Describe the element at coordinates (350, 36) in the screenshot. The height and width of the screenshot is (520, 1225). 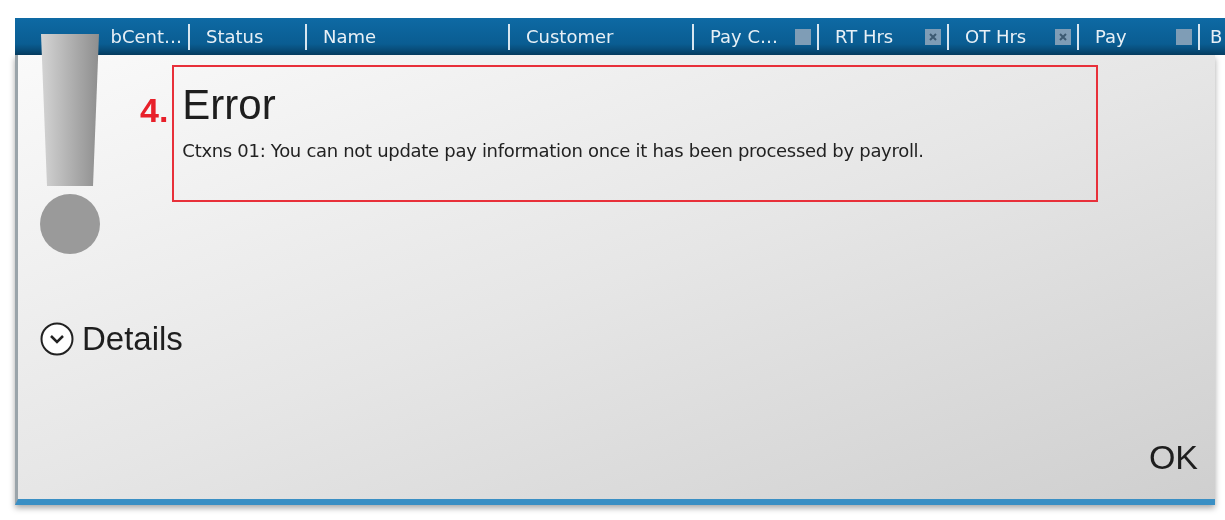
I see `column-header: Name` at that location.